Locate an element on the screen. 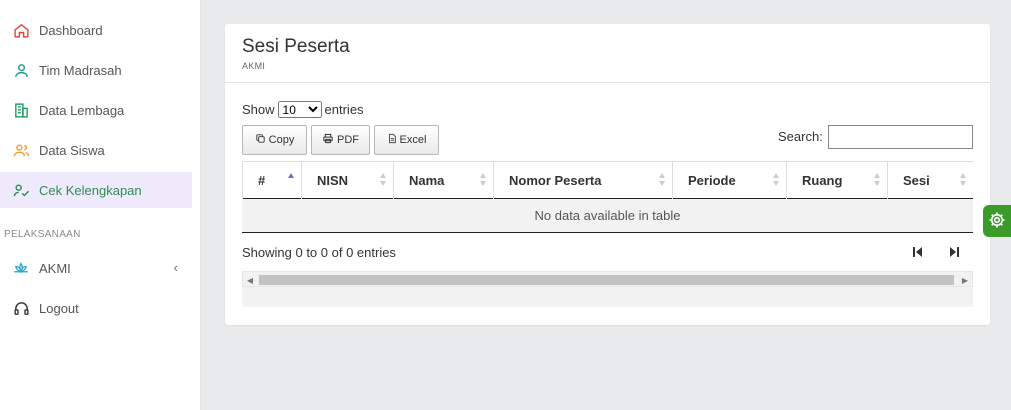  column-header-nama: Nama is located at coordinates (444, 180).